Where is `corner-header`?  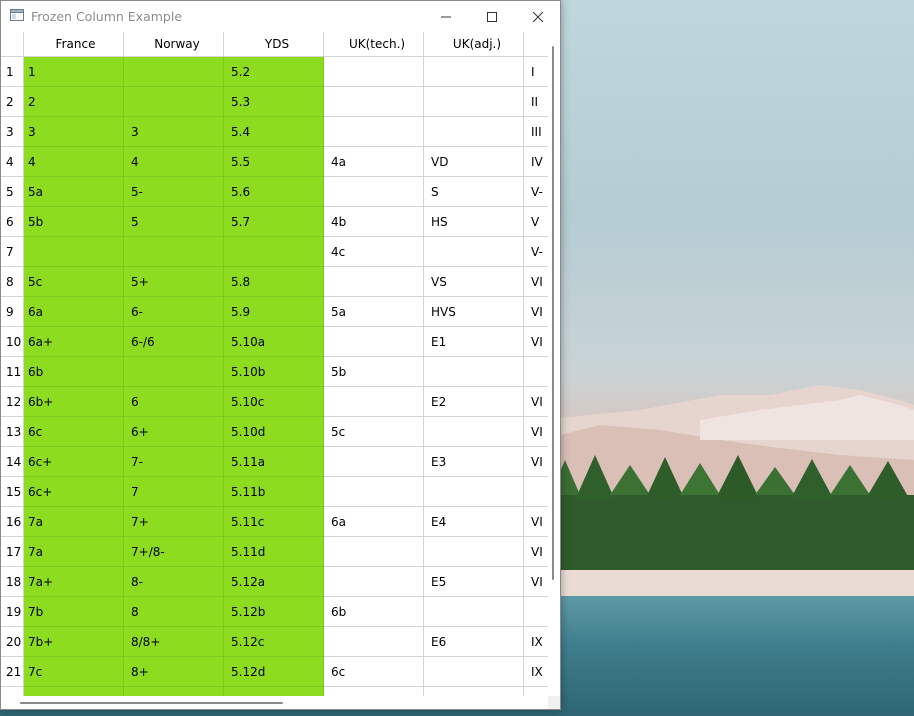 corner-header is located at coordinates (12, 44).